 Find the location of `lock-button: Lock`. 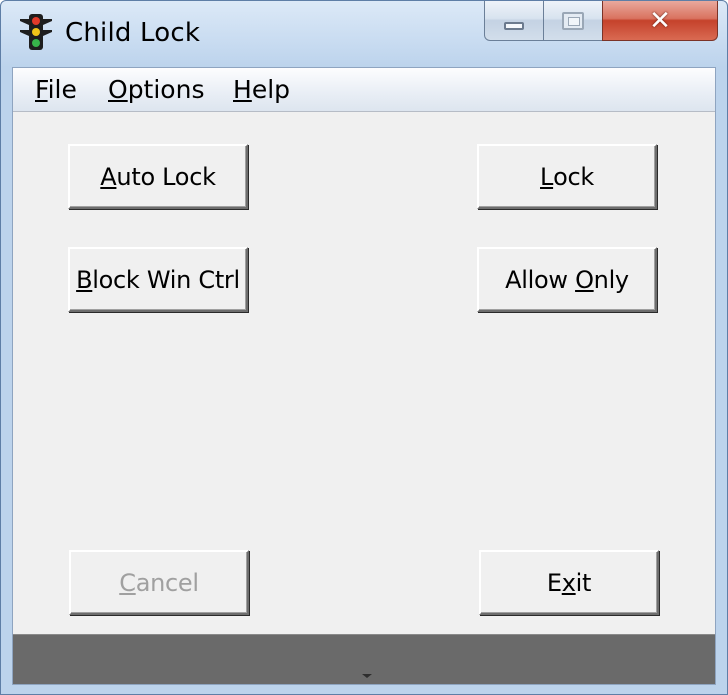

lock-button: Lock is located at coordinates (567, 176).